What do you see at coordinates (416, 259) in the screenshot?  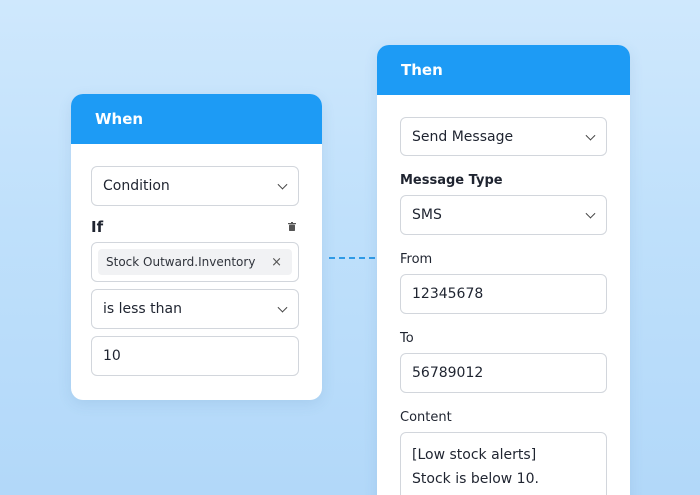 I see `from-label: From` at bounding box center [416, 259].